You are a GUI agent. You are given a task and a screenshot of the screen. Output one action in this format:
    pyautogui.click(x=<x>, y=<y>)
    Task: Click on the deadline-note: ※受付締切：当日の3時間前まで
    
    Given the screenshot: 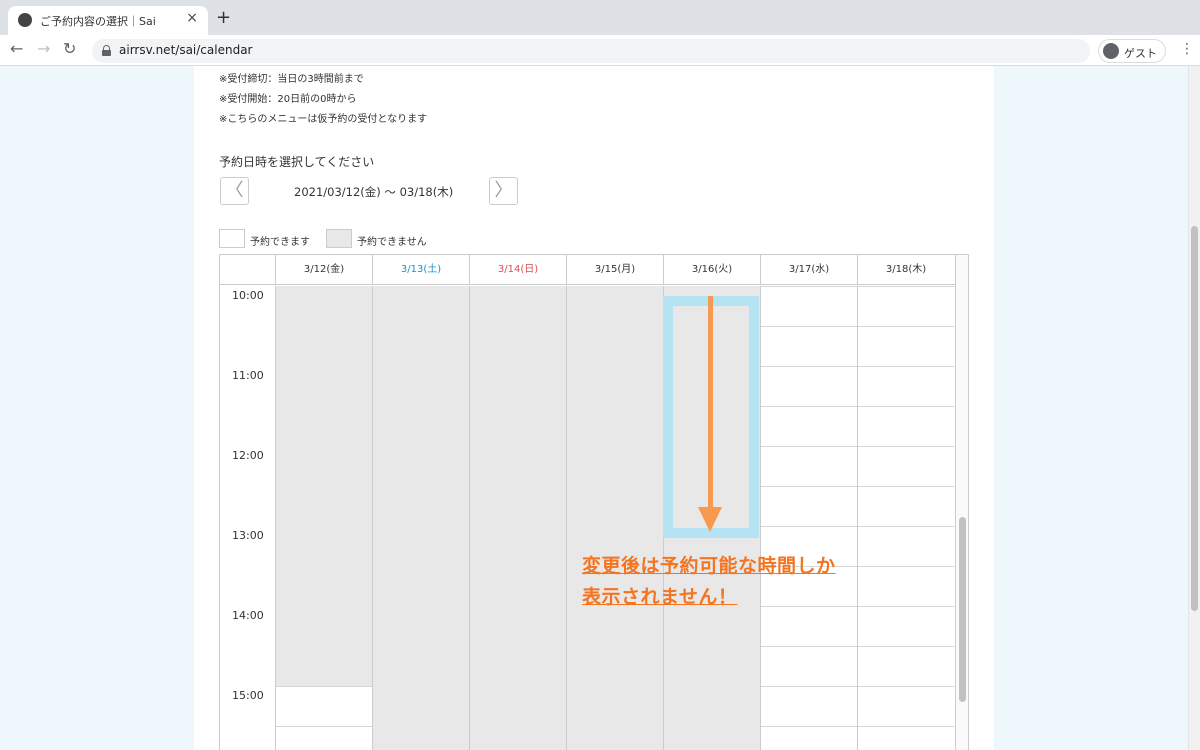 What is the action you would take?
    pyautogui.click(x=291, y=79)
    